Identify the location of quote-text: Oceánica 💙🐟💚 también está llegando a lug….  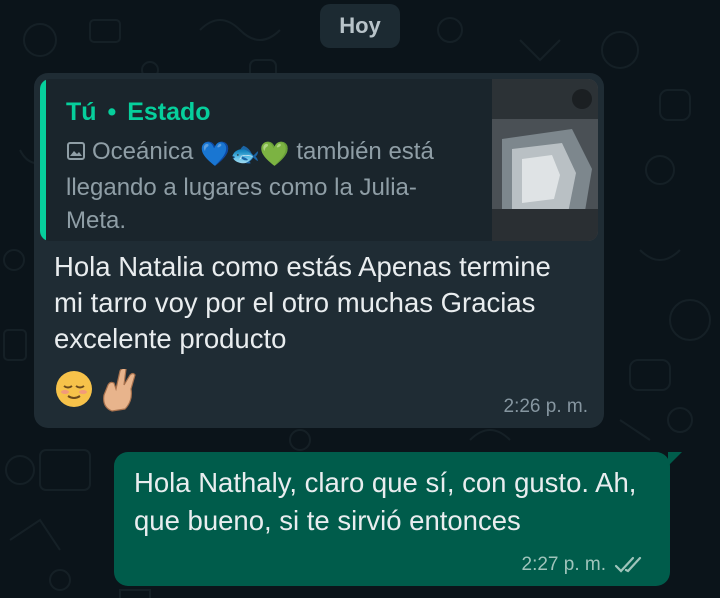
(271, 186).